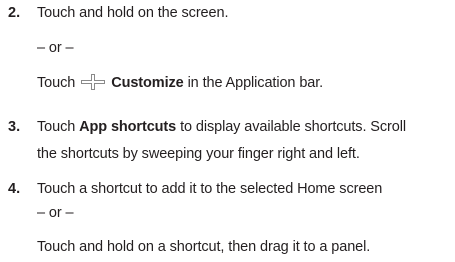 The width and height of the screenshot is (455, 262). What do you see at coordinates (14, 189) in the screenshot?
I see `step-number: 4.` at bounding box center [14, 189].